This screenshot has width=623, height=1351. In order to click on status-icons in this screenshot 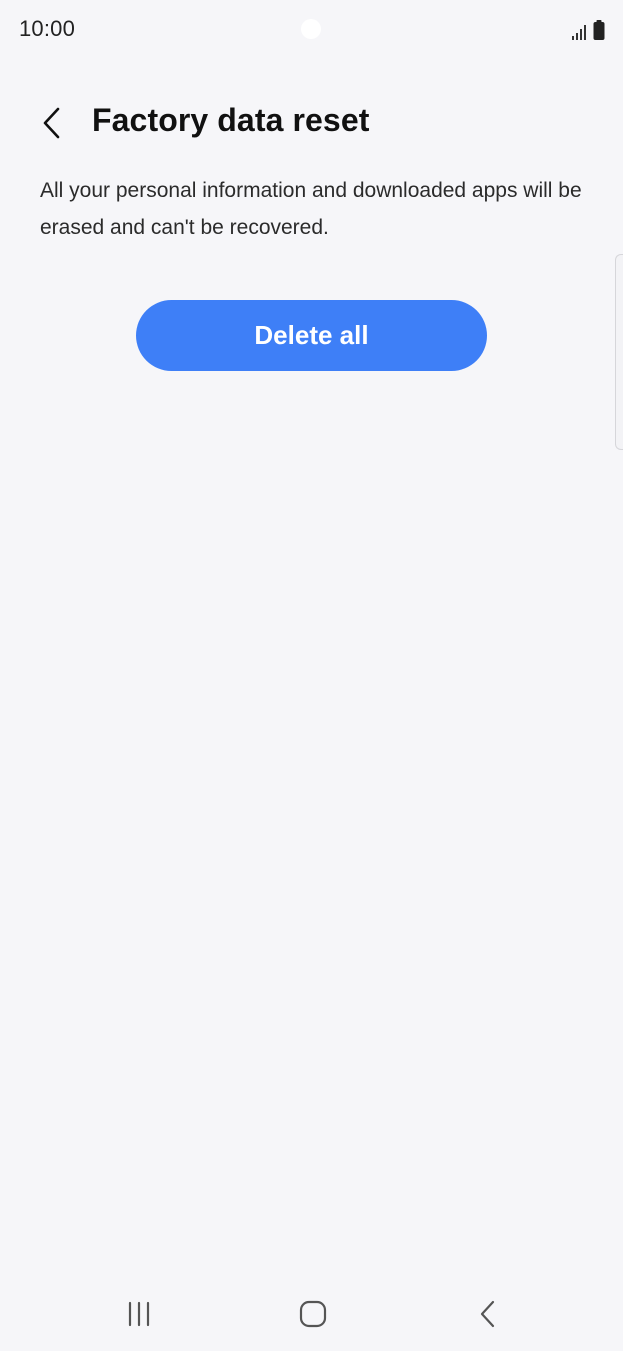, I will do `click(588, 29)`.